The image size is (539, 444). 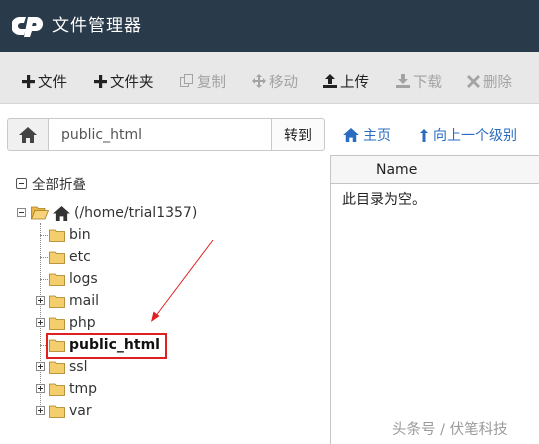 I want to click on watermark: 头条号 / 伏笔科技, so click(x=450, y=430).